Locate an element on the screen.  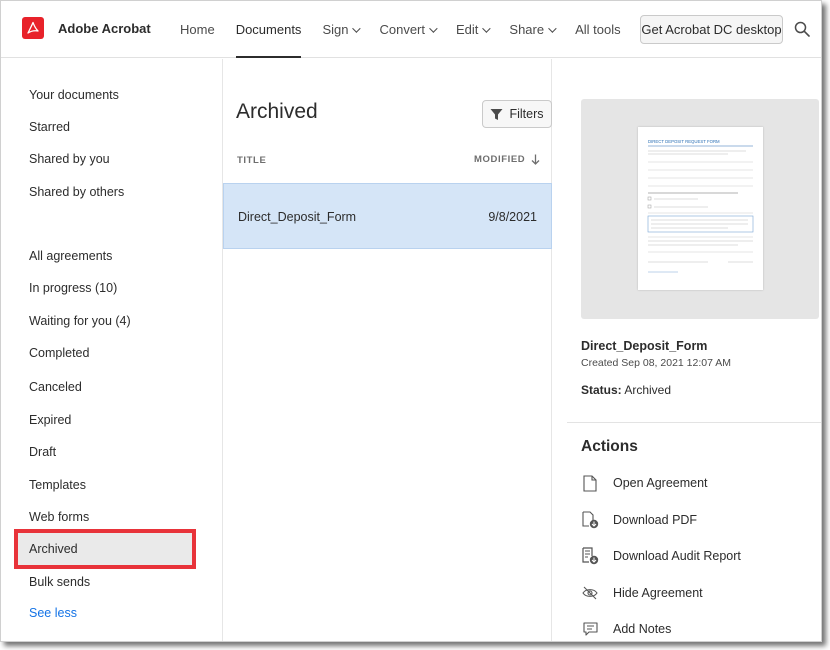
add-notes-action: Add Notes is located at coordinates (698, 628).